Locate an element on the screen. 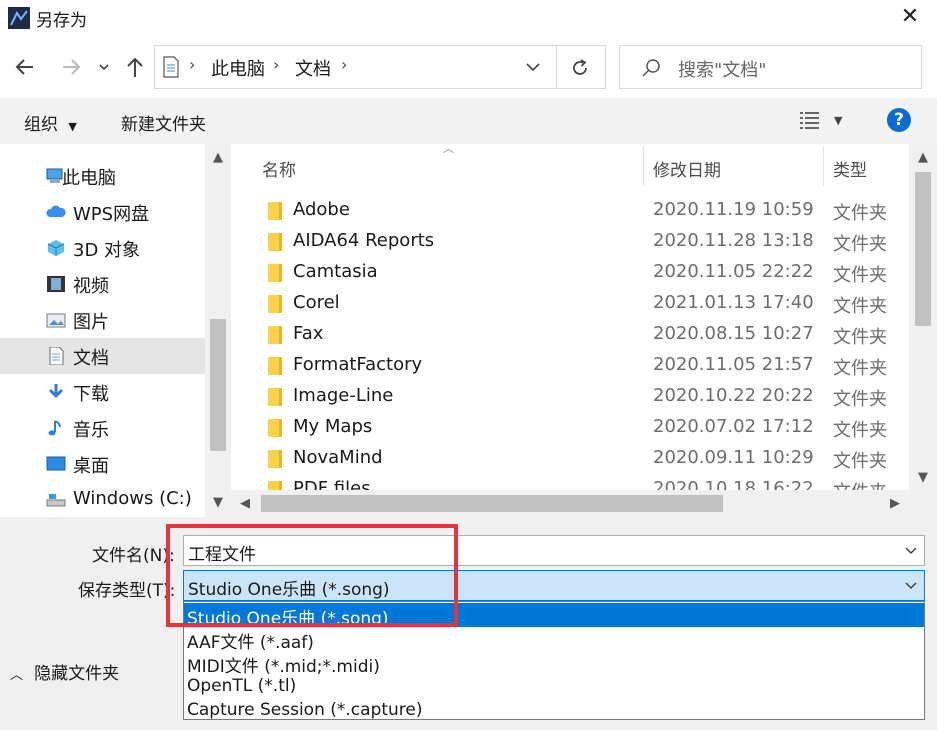 The width and height of the screenshot is (937, 730). file-row-clip: PDF files 2020.10.18 16:22 文件夹 is located at coordinates (582, 482).